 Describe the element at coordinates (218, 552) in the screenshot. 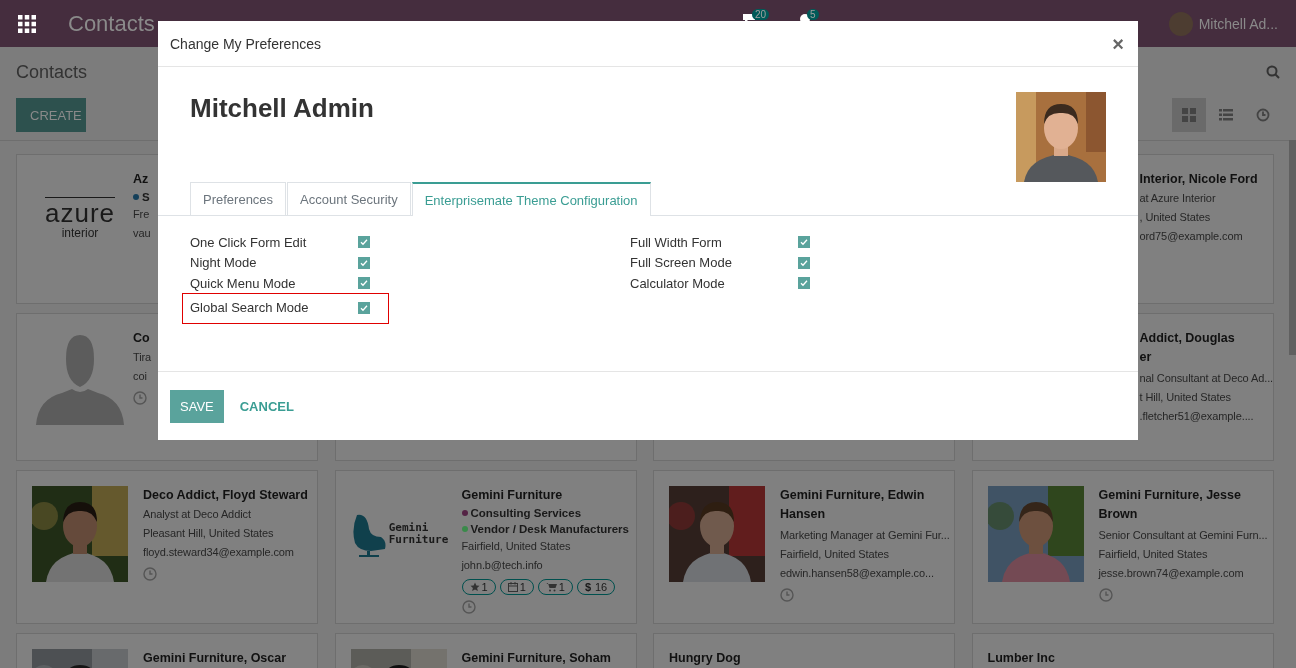

I see `contact-detail: floyd.steward34@example.com` at that location.